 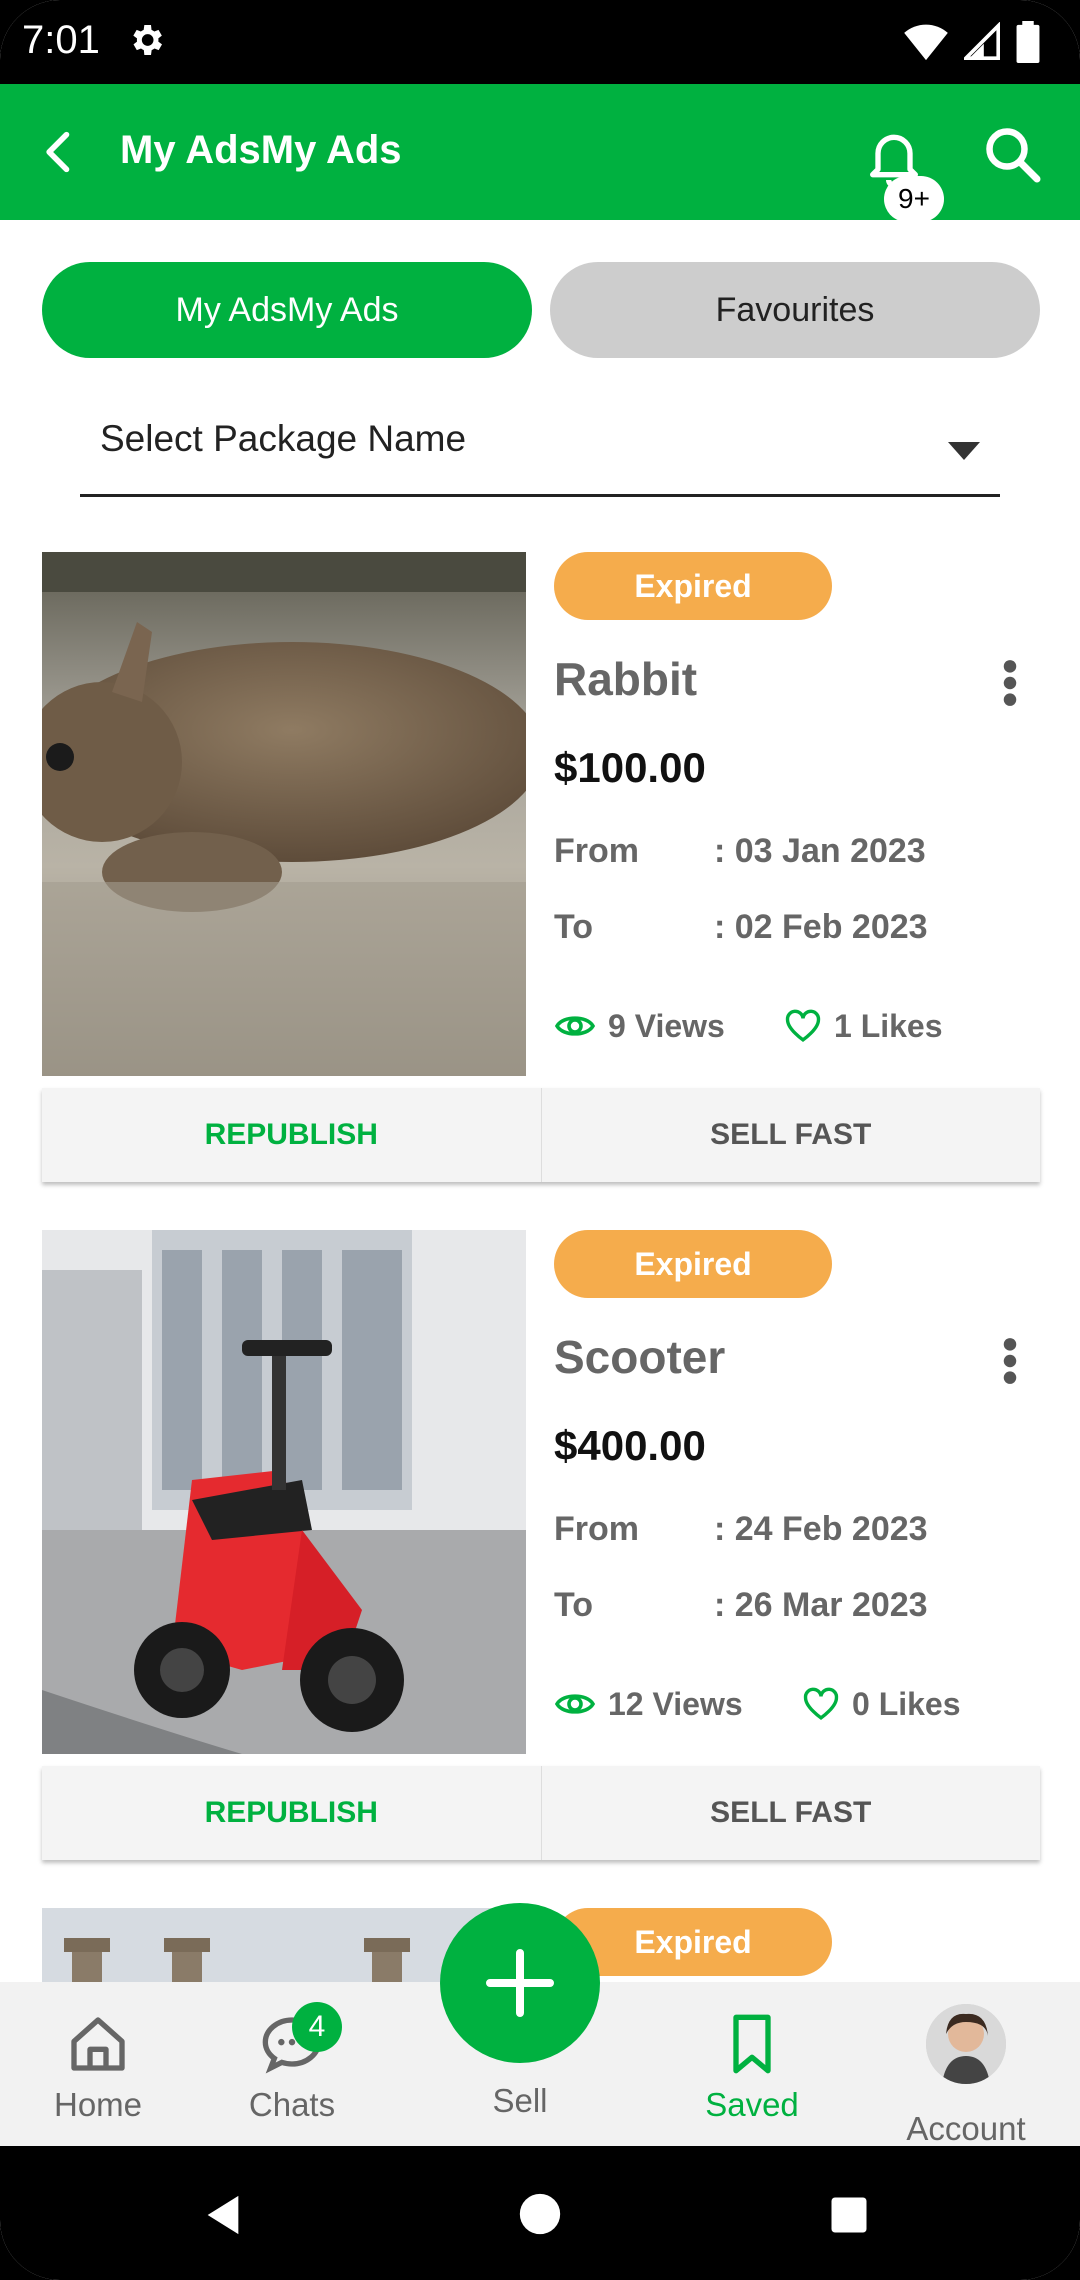 What do you see at coordinates (966, 2044) in the screenshot?
I see `account-avatar` at bounding box center [966, 2044].